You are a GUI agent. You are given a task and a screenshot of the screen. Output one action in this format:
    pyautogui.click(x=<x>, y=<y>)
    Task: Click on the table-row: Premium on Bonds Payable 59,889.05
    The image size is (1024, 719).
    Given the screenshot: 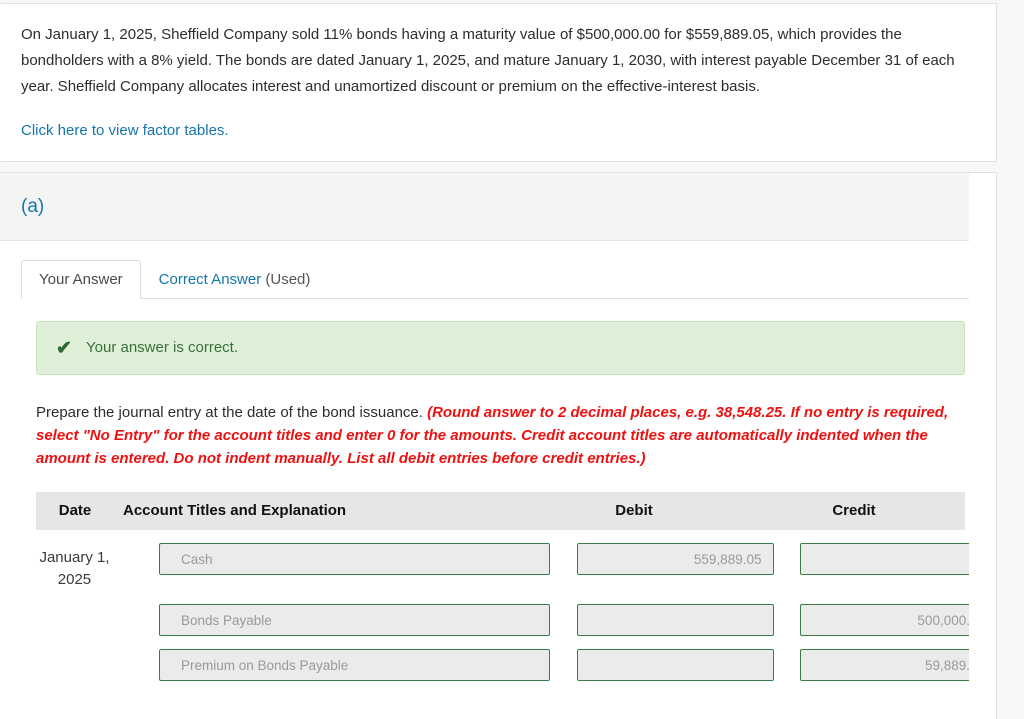 What is the action you would take?
    pyautogui.click(x=516, y=665)
    